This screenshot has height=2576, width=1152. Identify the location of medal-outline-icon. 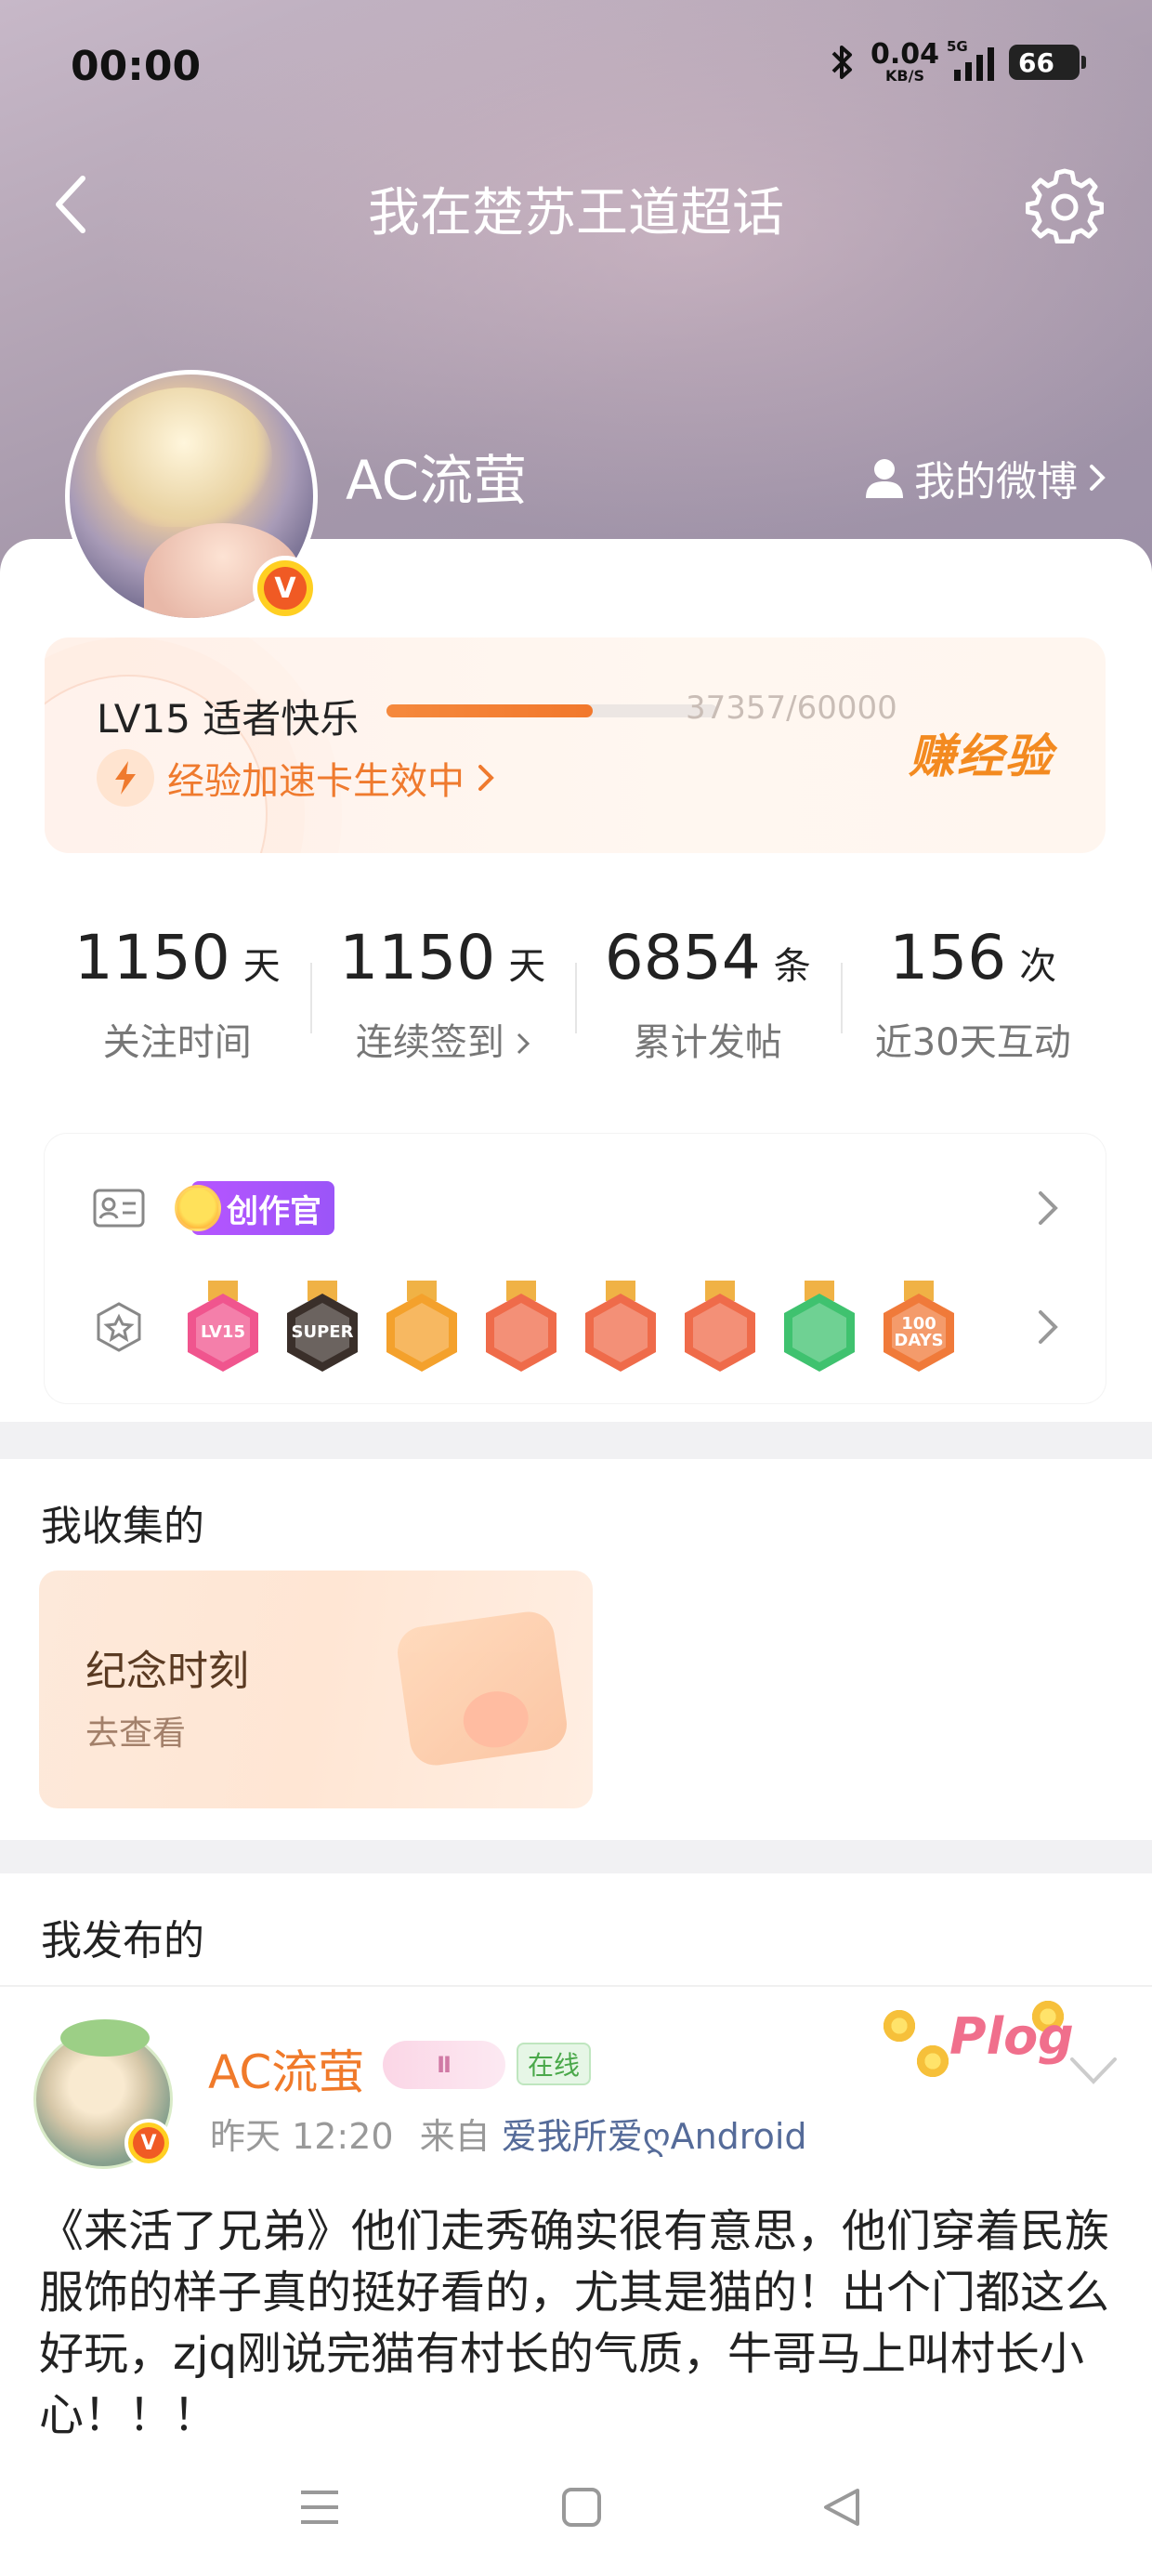
(119, 1327).